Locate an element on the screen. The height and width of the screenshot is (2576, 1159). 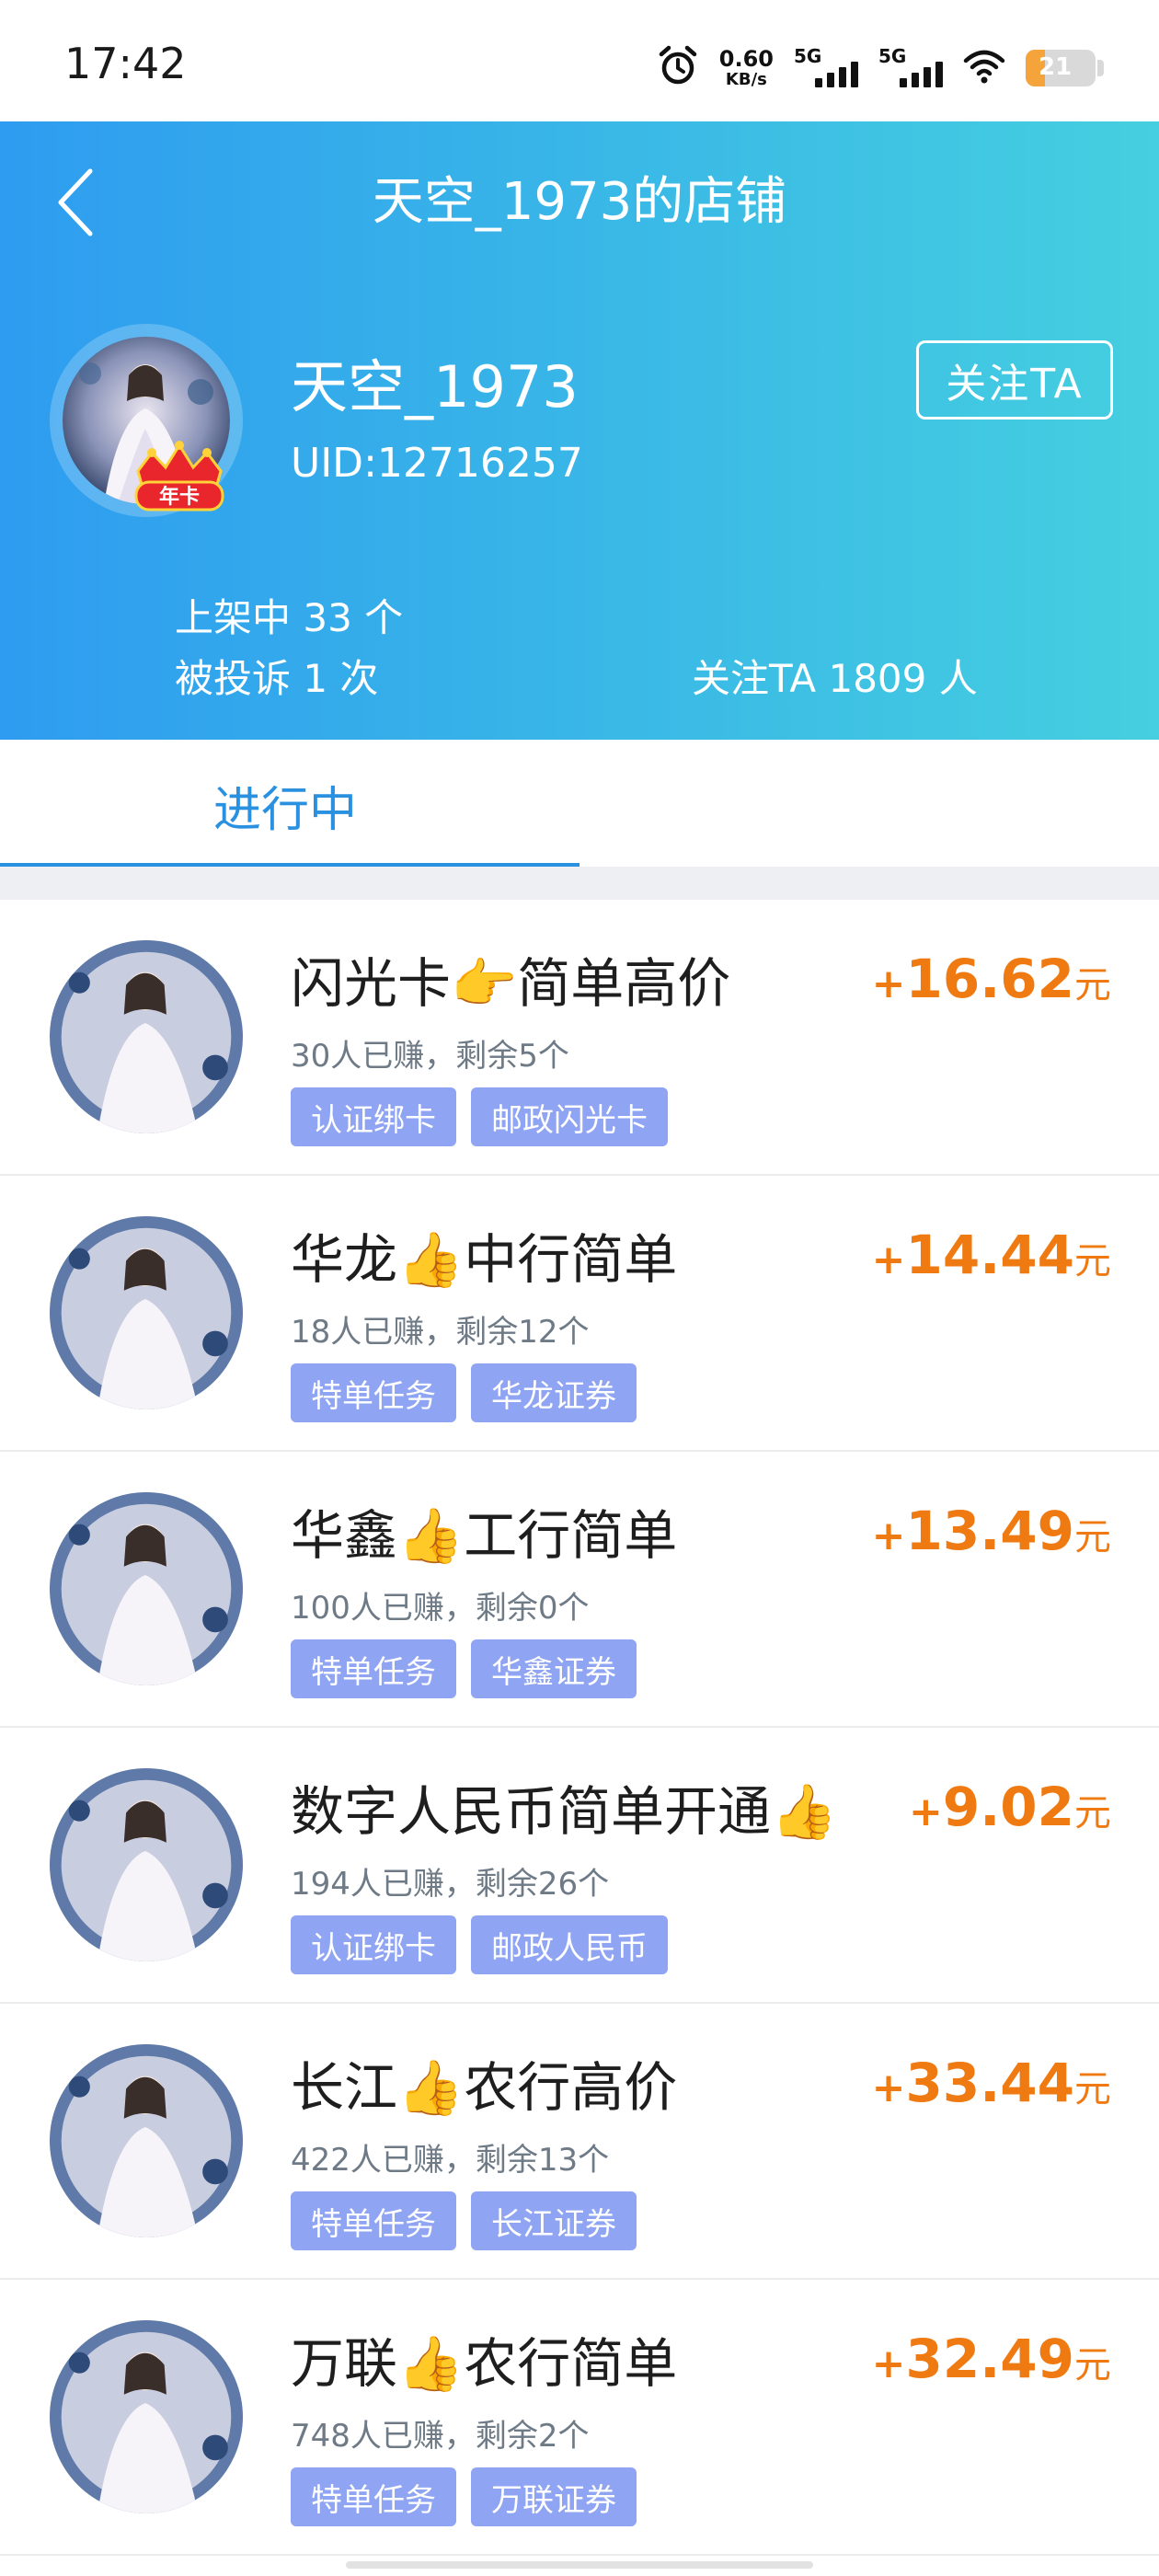
task-item: 闪光卡👉简单高价 30人已赚，剩余5个 认证绑卡 邮政闪光卡 +16.62元 is located at coordinates (579, 1038).